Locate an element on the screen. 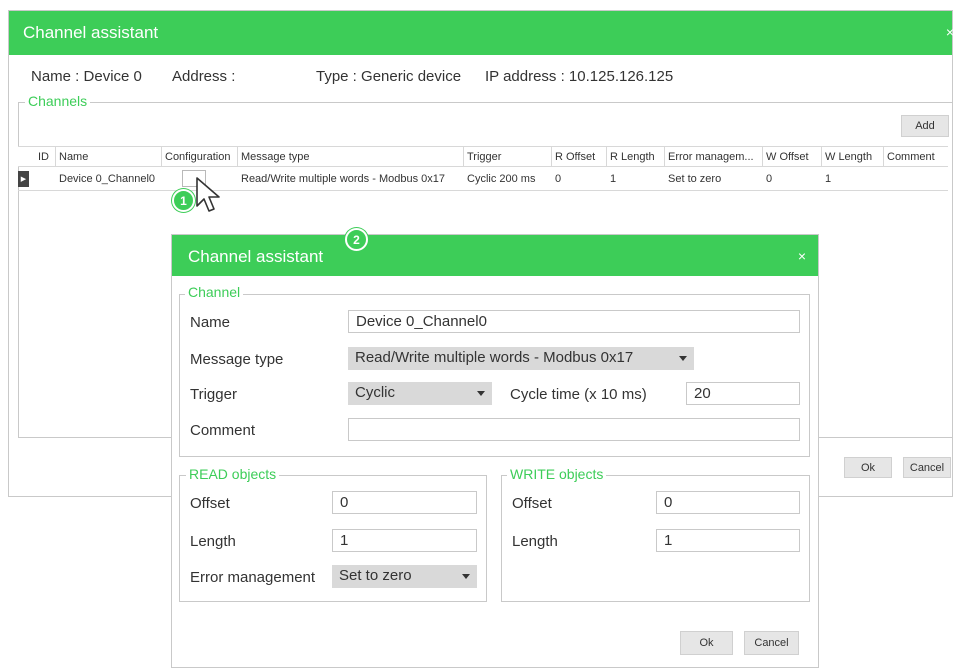 The height and width of the screenshot is (668, 953). row-r-length: 1 is located at coordinates (613, 178).